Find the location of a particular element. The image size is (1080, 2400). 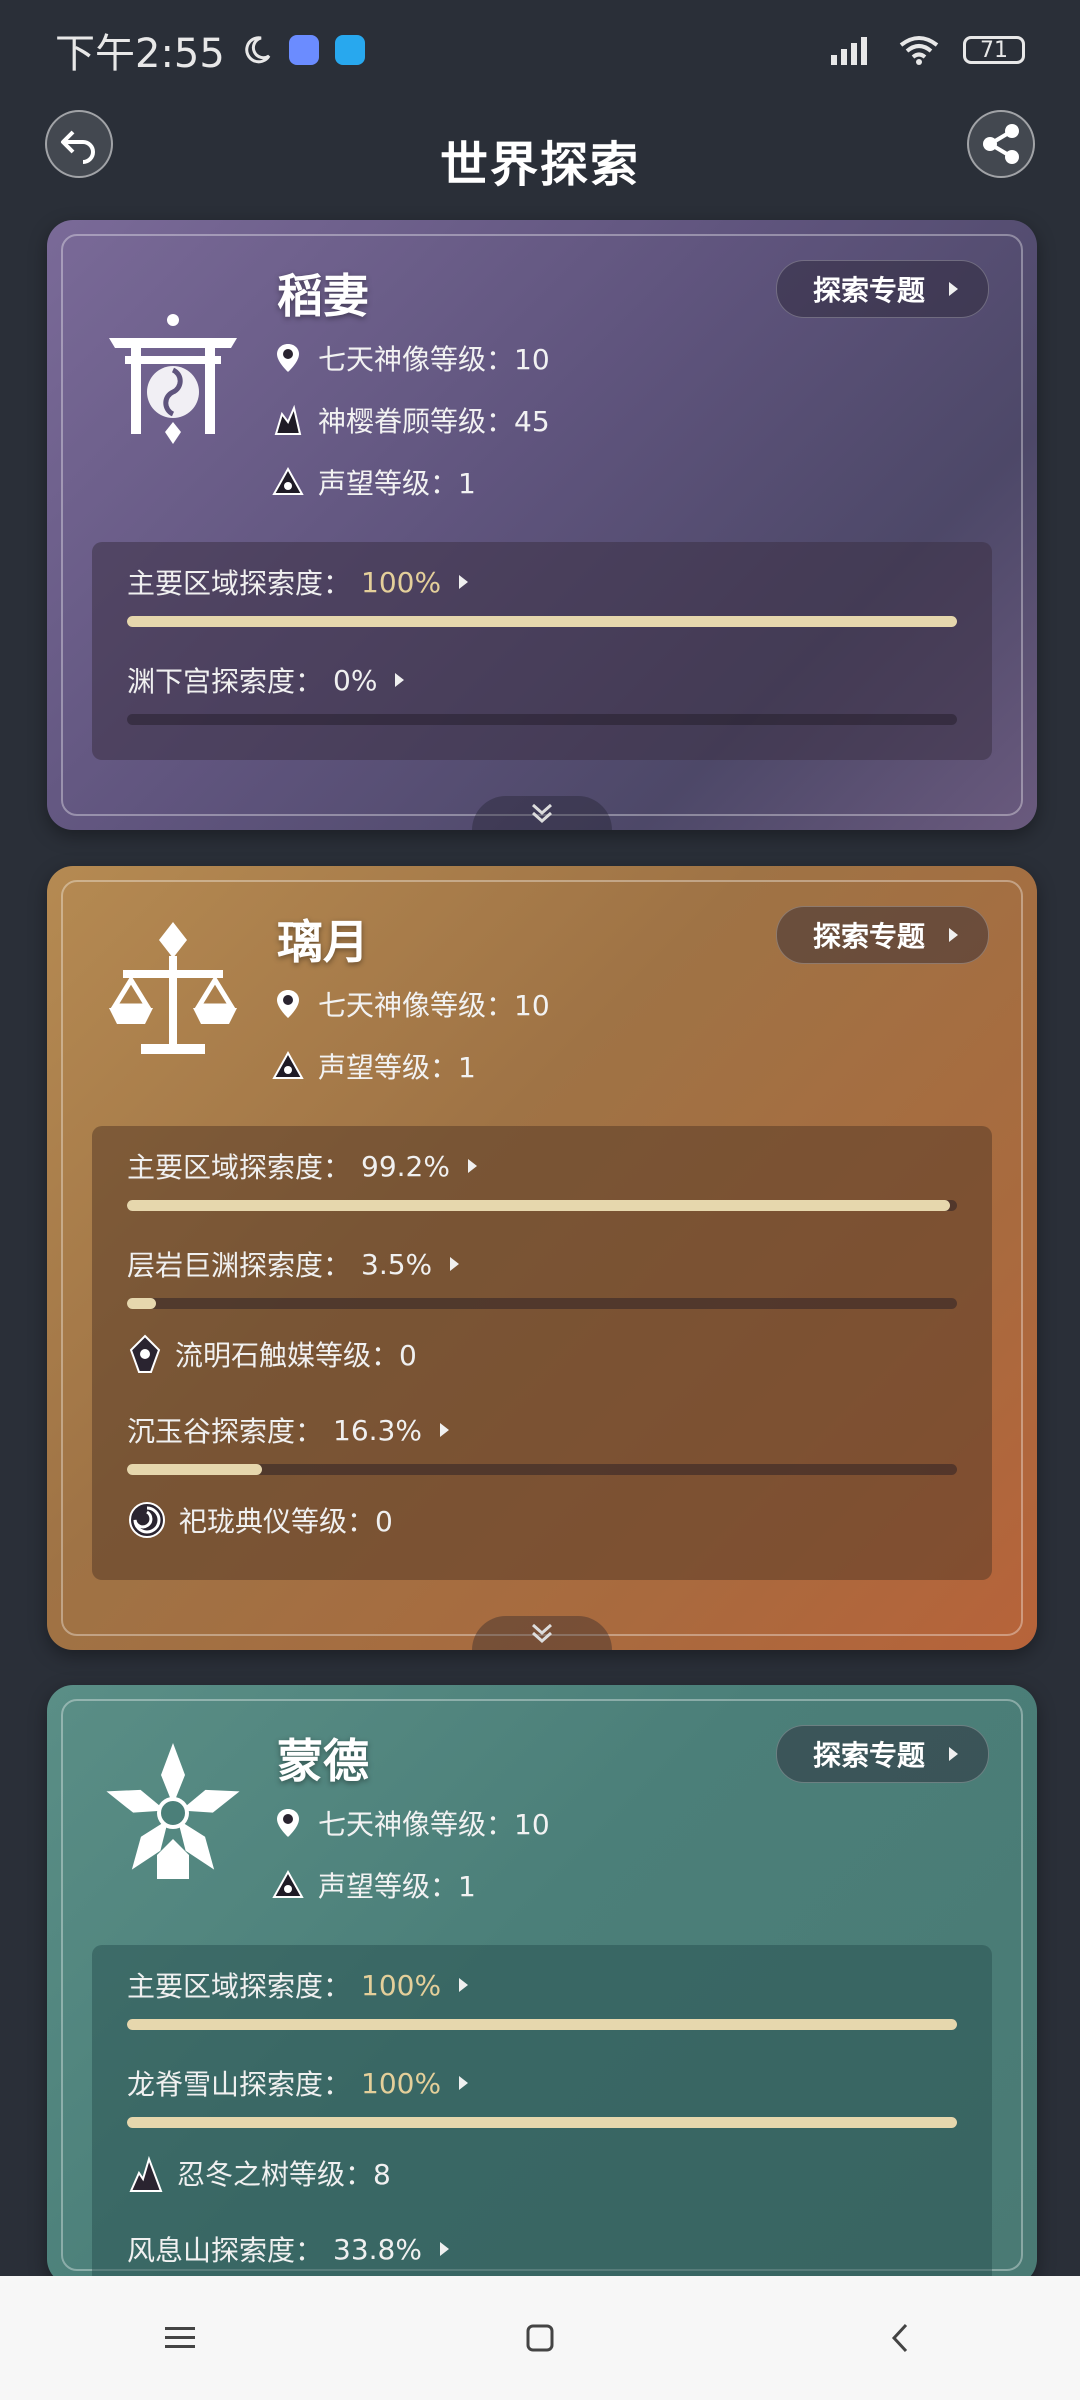

back-button is located at coordinates (79, 144).